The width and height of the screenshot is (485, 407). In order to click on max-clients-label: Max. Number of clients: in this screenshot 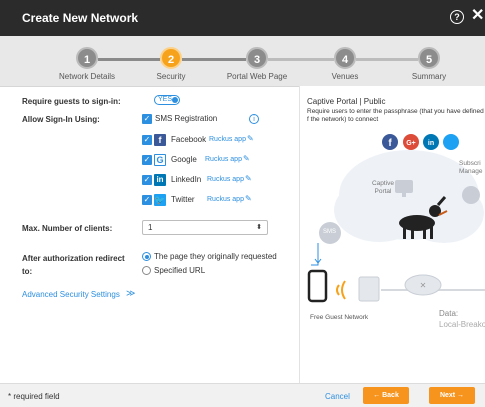, I will do `click(67, 228)`.